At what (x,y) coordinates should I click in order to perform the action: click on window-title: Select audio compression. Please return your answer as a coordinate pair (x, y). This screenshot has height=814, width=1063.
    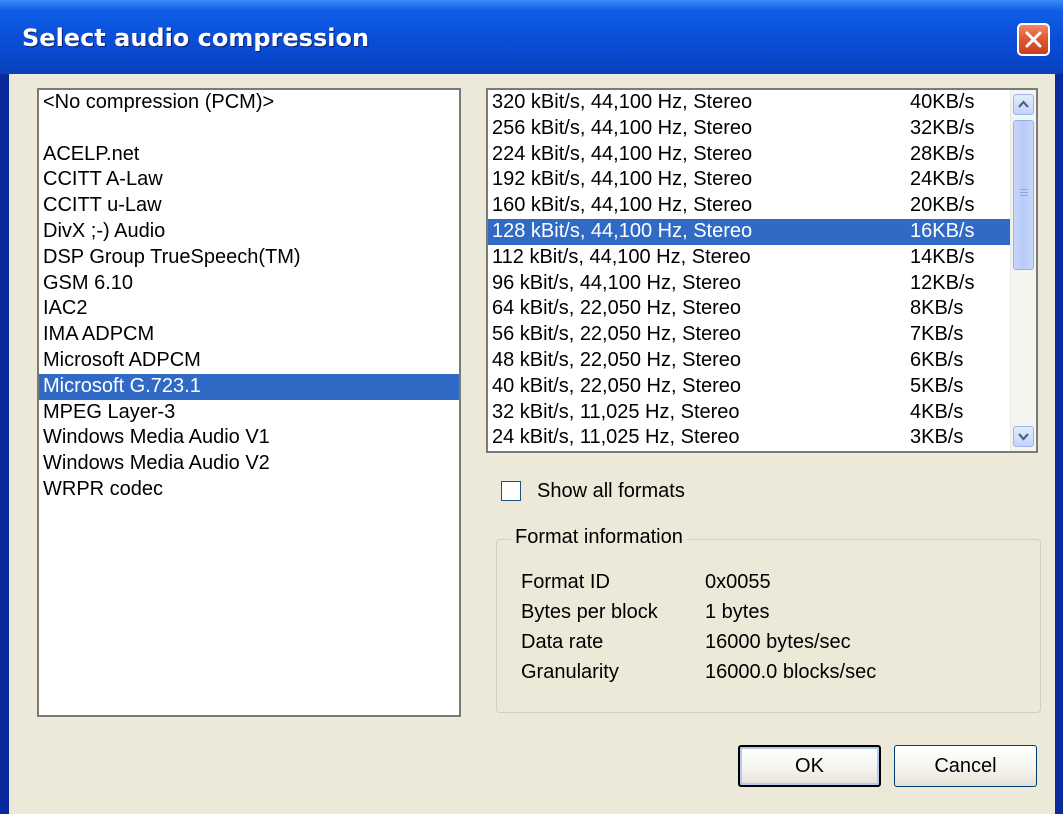
    Looking at the image, I should click on (196, 38).